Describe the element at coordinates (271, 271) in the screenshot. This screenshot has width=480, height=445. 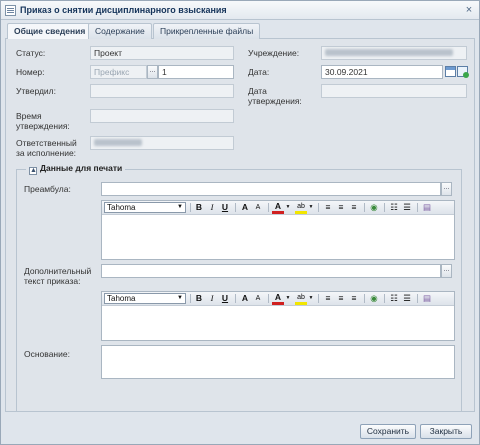
I see `additional-text-input` at that location.